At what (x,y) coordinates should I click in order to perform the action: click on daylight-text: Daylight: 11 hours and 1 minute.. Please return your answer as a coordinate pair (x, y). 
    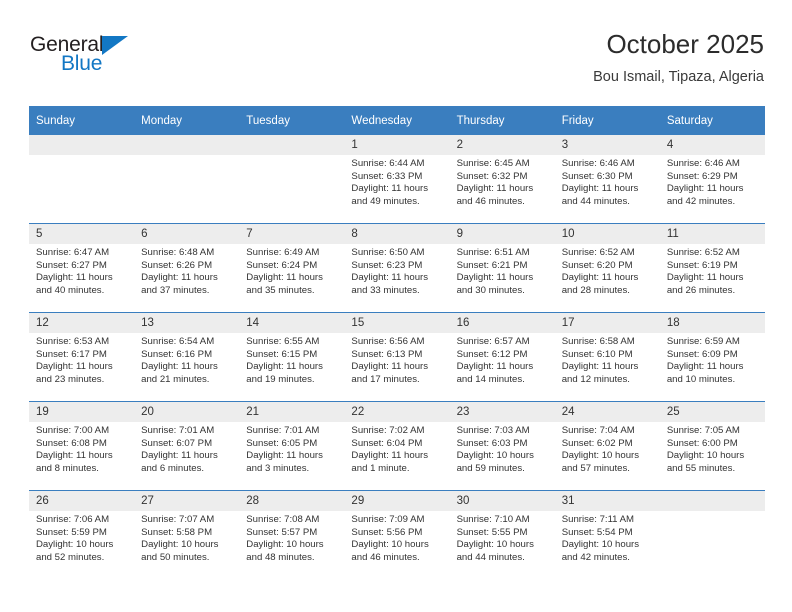
    Looking at the image, I should click on (390, 462).